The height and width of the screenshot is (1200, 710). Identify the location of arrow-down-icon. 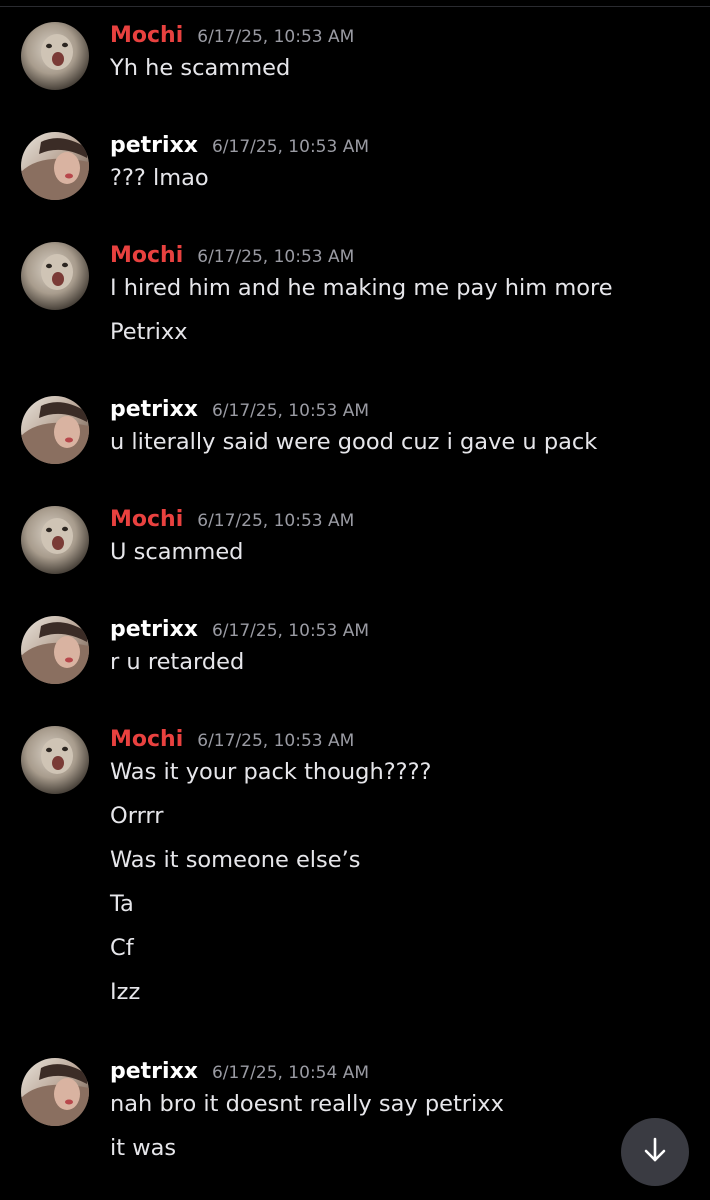
(655, 1152).